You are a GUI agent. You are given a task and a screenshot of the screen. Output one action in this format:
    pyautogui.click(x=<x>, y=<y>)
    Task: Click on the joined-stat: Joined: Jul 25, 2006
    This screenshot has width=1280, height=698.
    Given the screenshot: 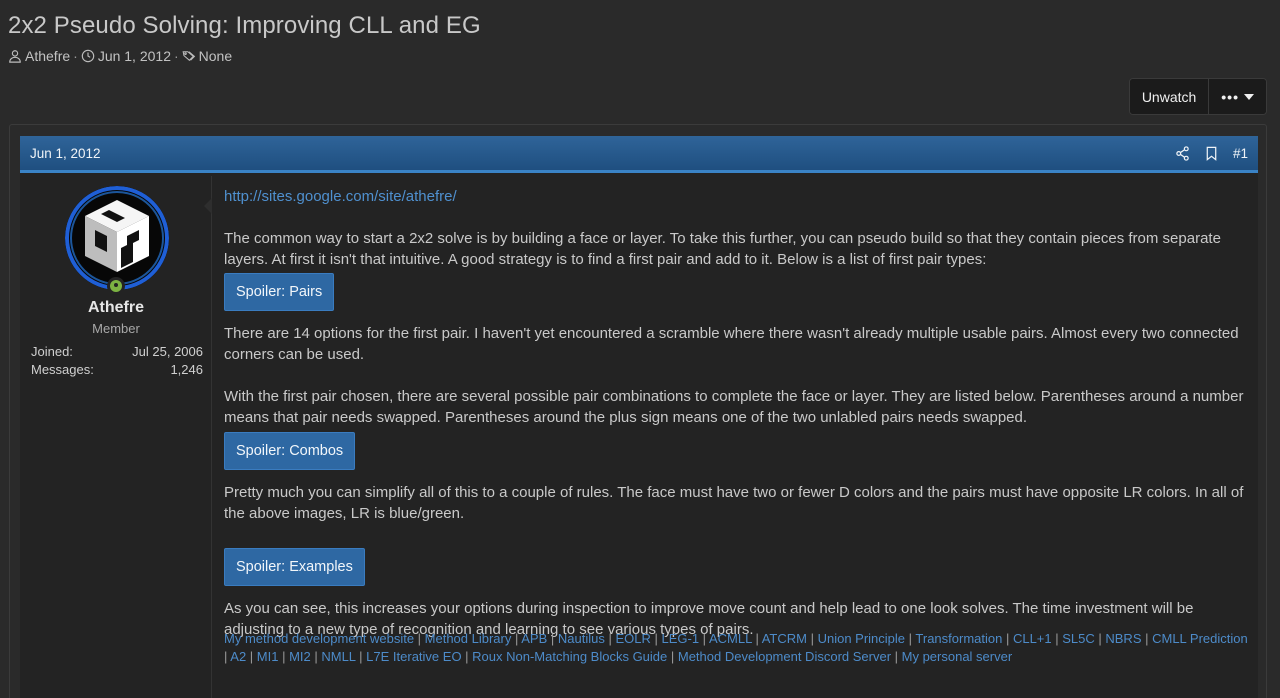 What is the action you would take?
    pyautogui.click(x=117, y=351)
    